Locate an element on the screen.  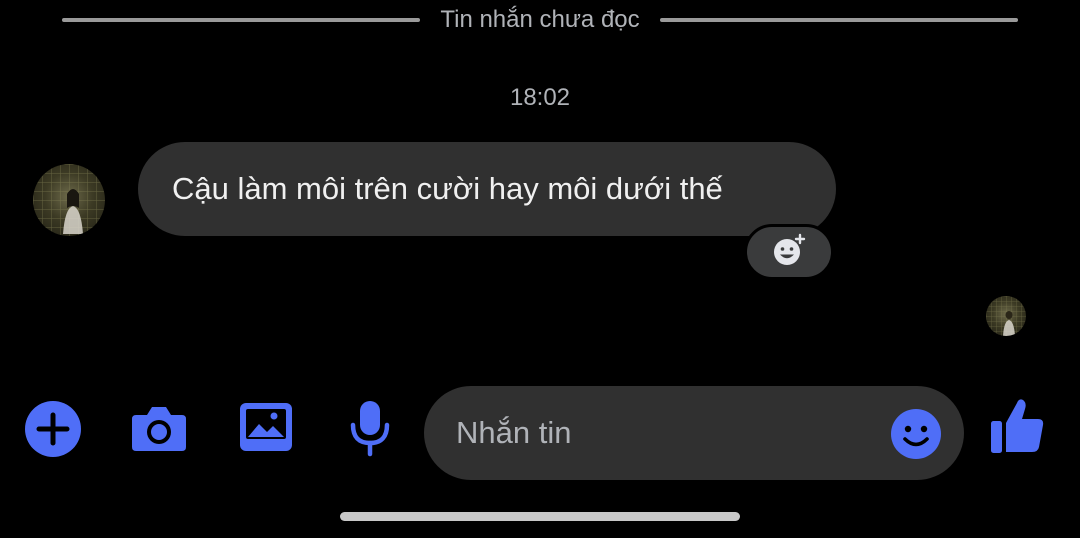
message-timestamp: 18:02 is located at coordinates (540, 97).